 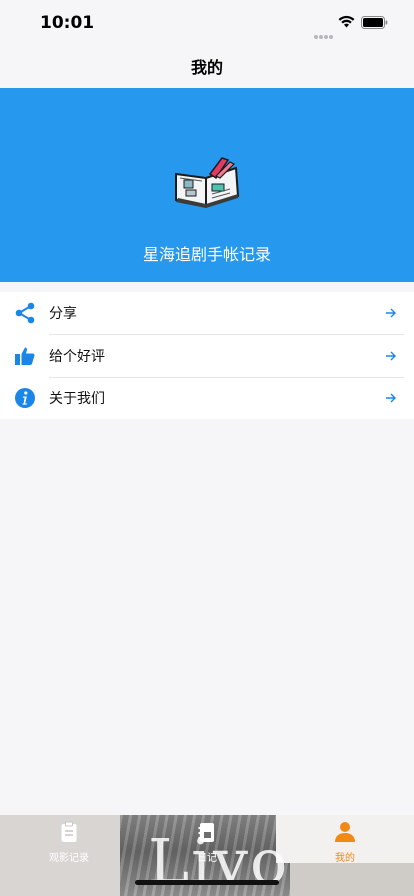 What do you see at coordinates (207, 313) in the screenshot?
I see `share-row: 分享` at bounding box center [207, 313].